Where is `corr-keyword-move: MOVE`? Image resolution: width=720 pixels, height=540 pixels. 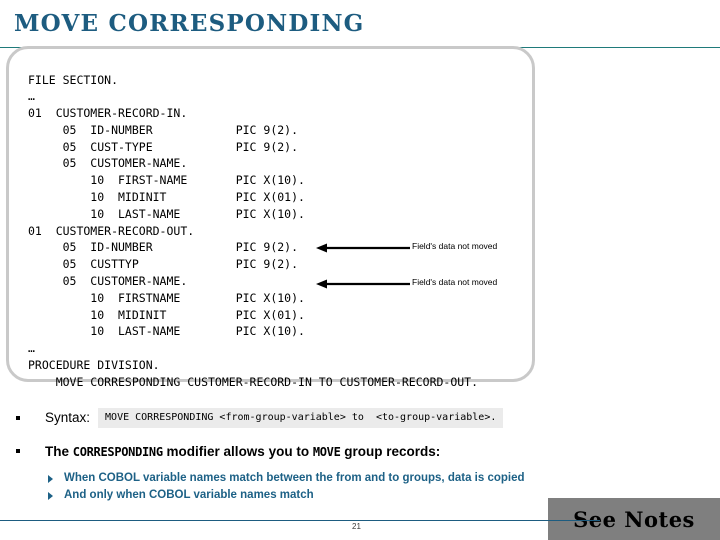 corr-keyword-move: MOVE is located at coordinates (326, 452).